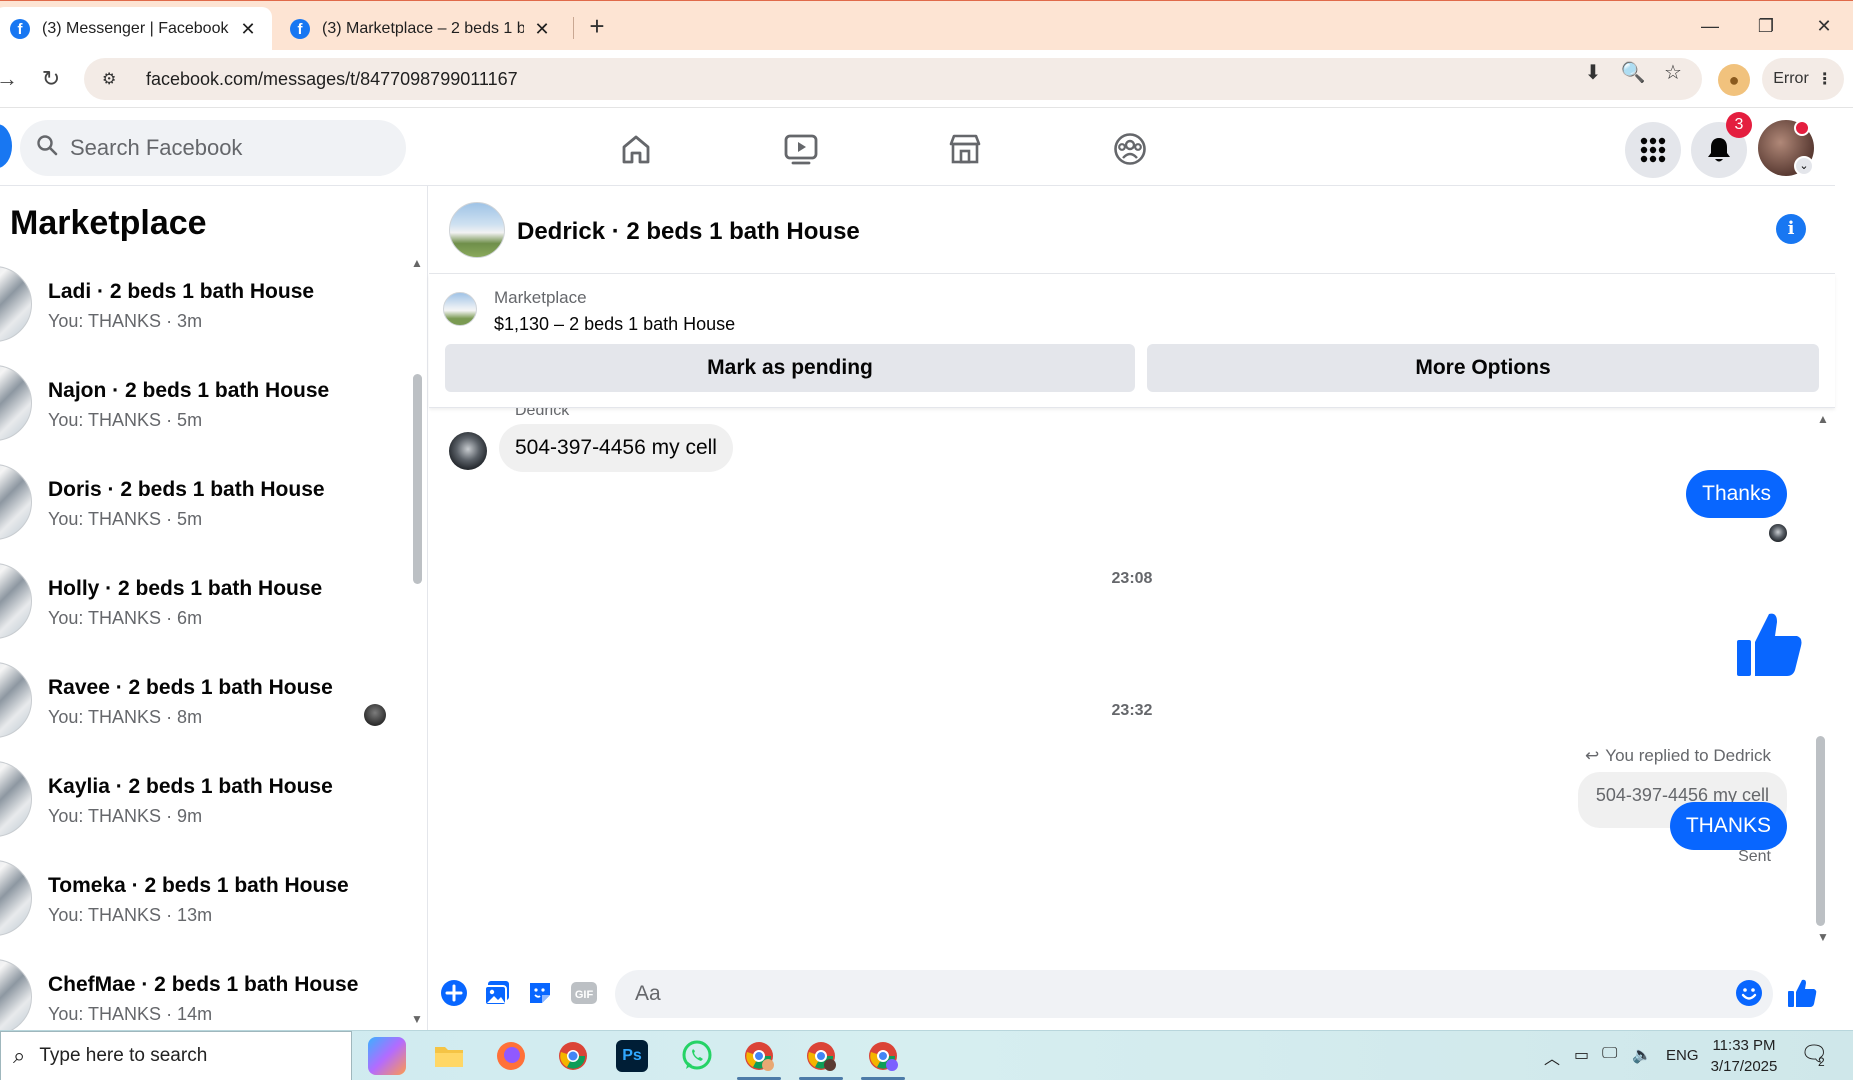  I want to click on conversation-preview: You: THANKS · 6m, so click(125, 618).